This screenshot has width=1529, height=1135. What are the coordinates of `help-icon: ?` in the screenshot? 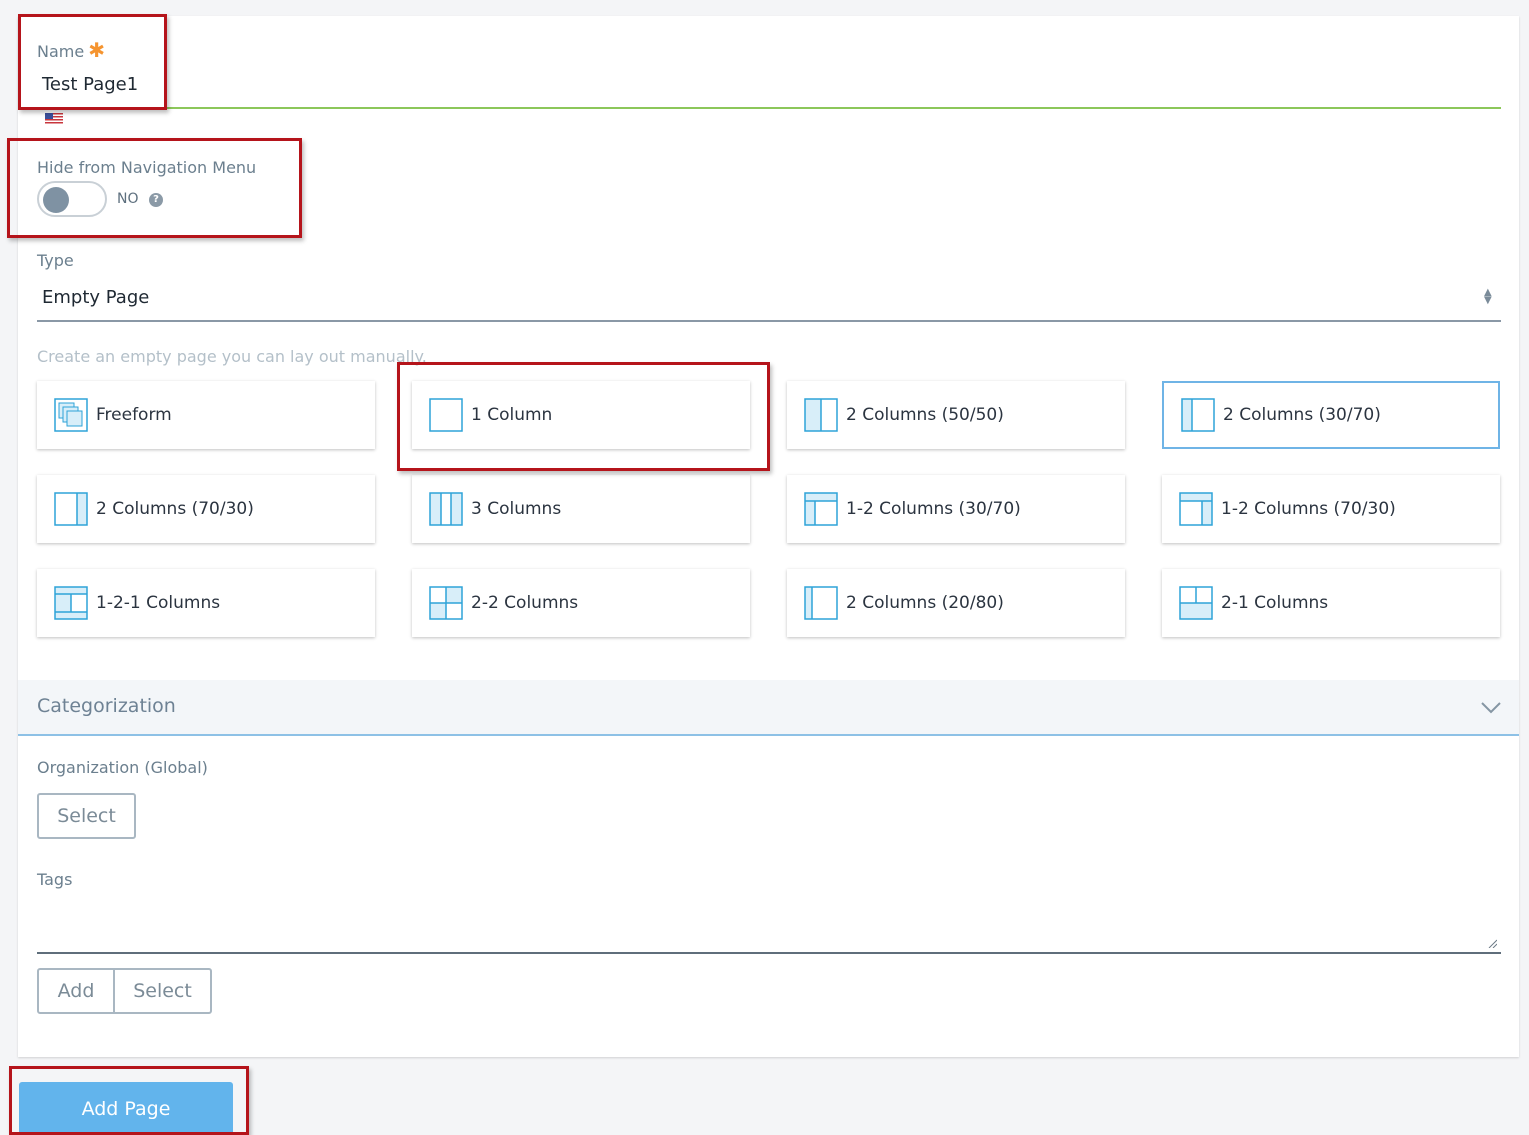 It's located at (156, 200).